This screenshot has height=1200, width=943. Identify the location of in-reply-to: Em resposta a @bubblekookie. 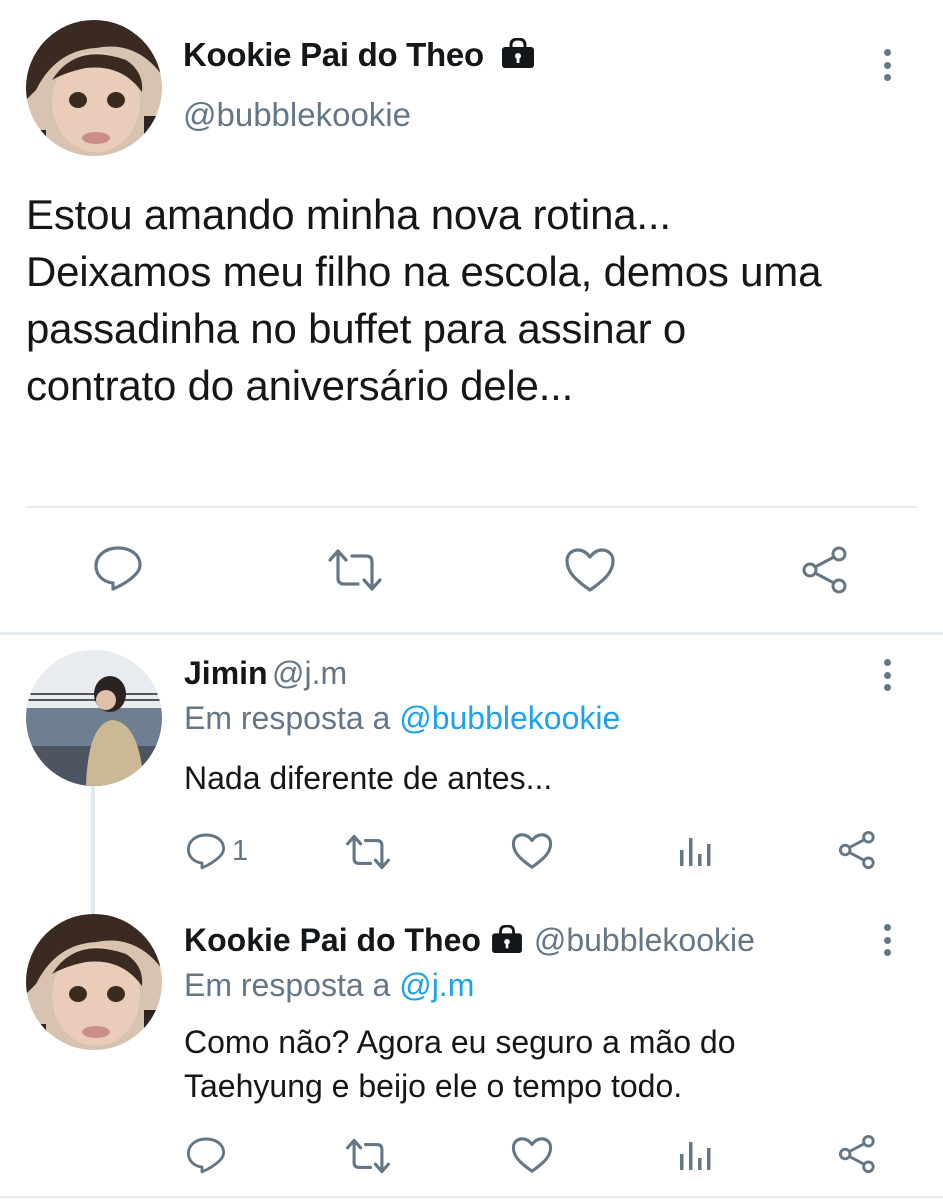
(402, 718).